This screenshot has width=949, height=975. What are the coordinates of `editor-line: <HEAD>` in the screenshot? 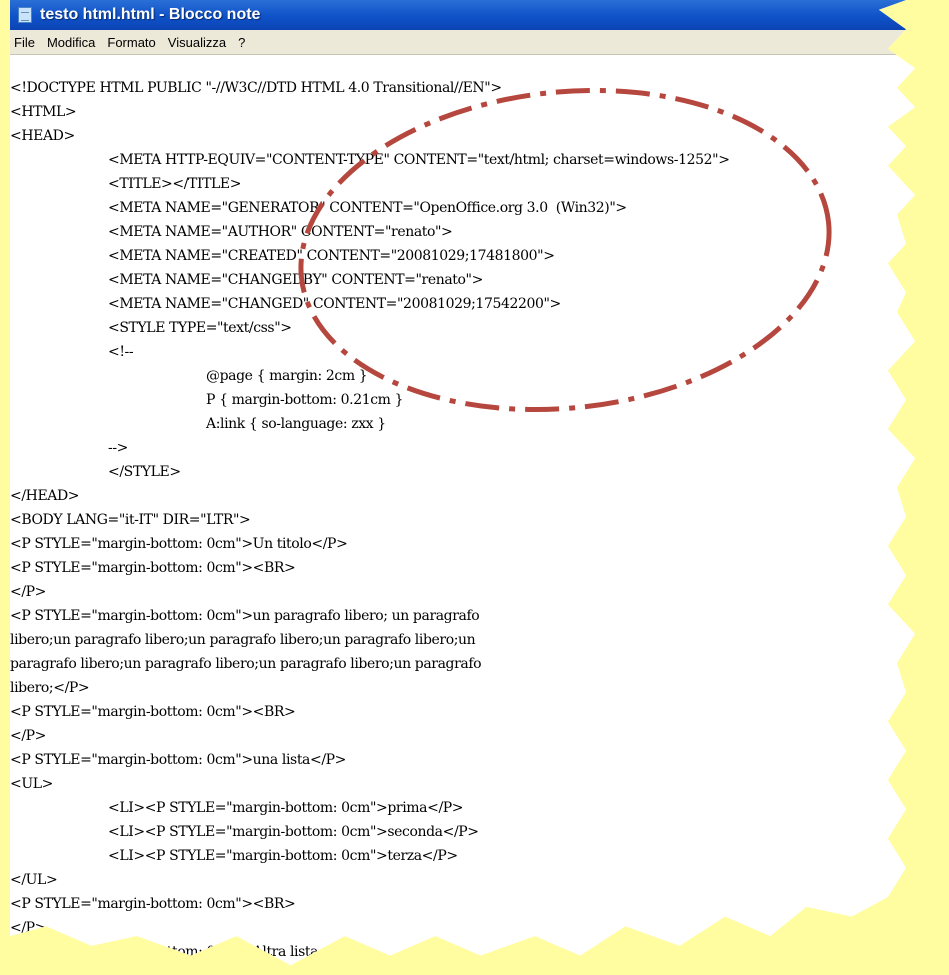 It's located at (42, 136).